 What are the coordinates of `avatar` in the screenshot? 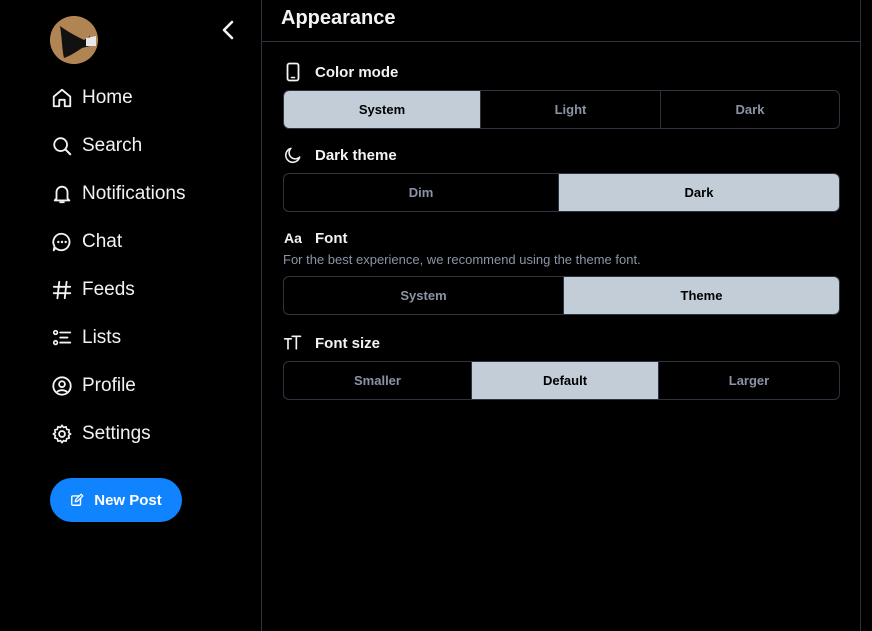 It's located at (74, 40).